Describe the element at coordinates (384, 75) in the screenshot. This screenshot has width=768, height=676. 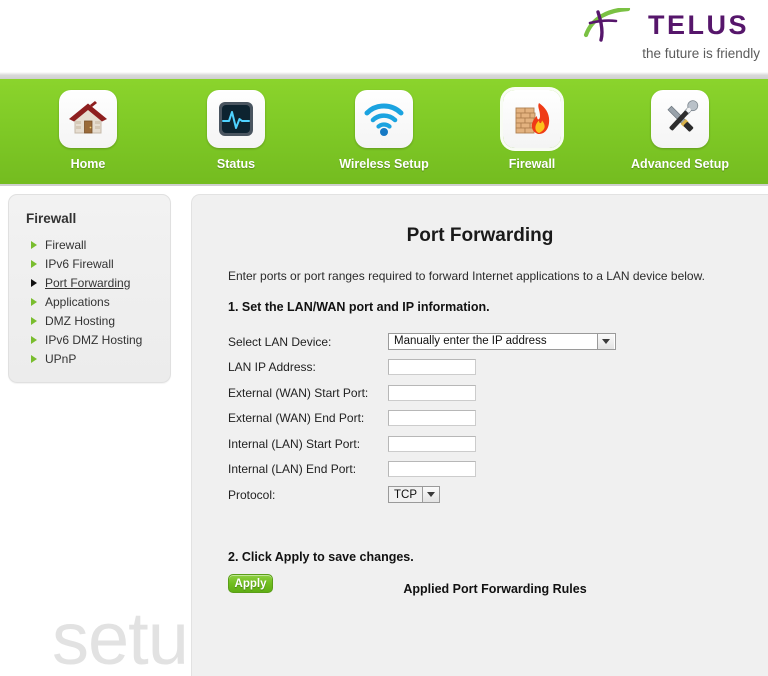
I see `header-divider` at that location.